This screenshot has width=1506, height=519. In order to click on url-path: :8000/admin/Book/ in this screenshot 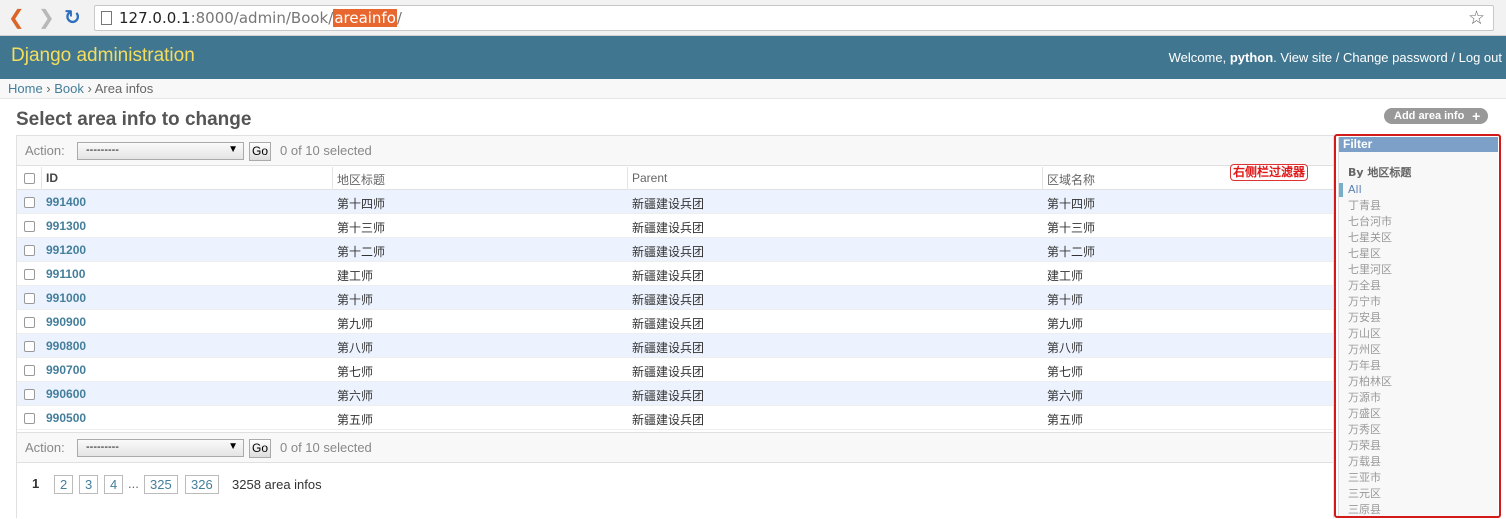, I will do `click(262, 18)`.